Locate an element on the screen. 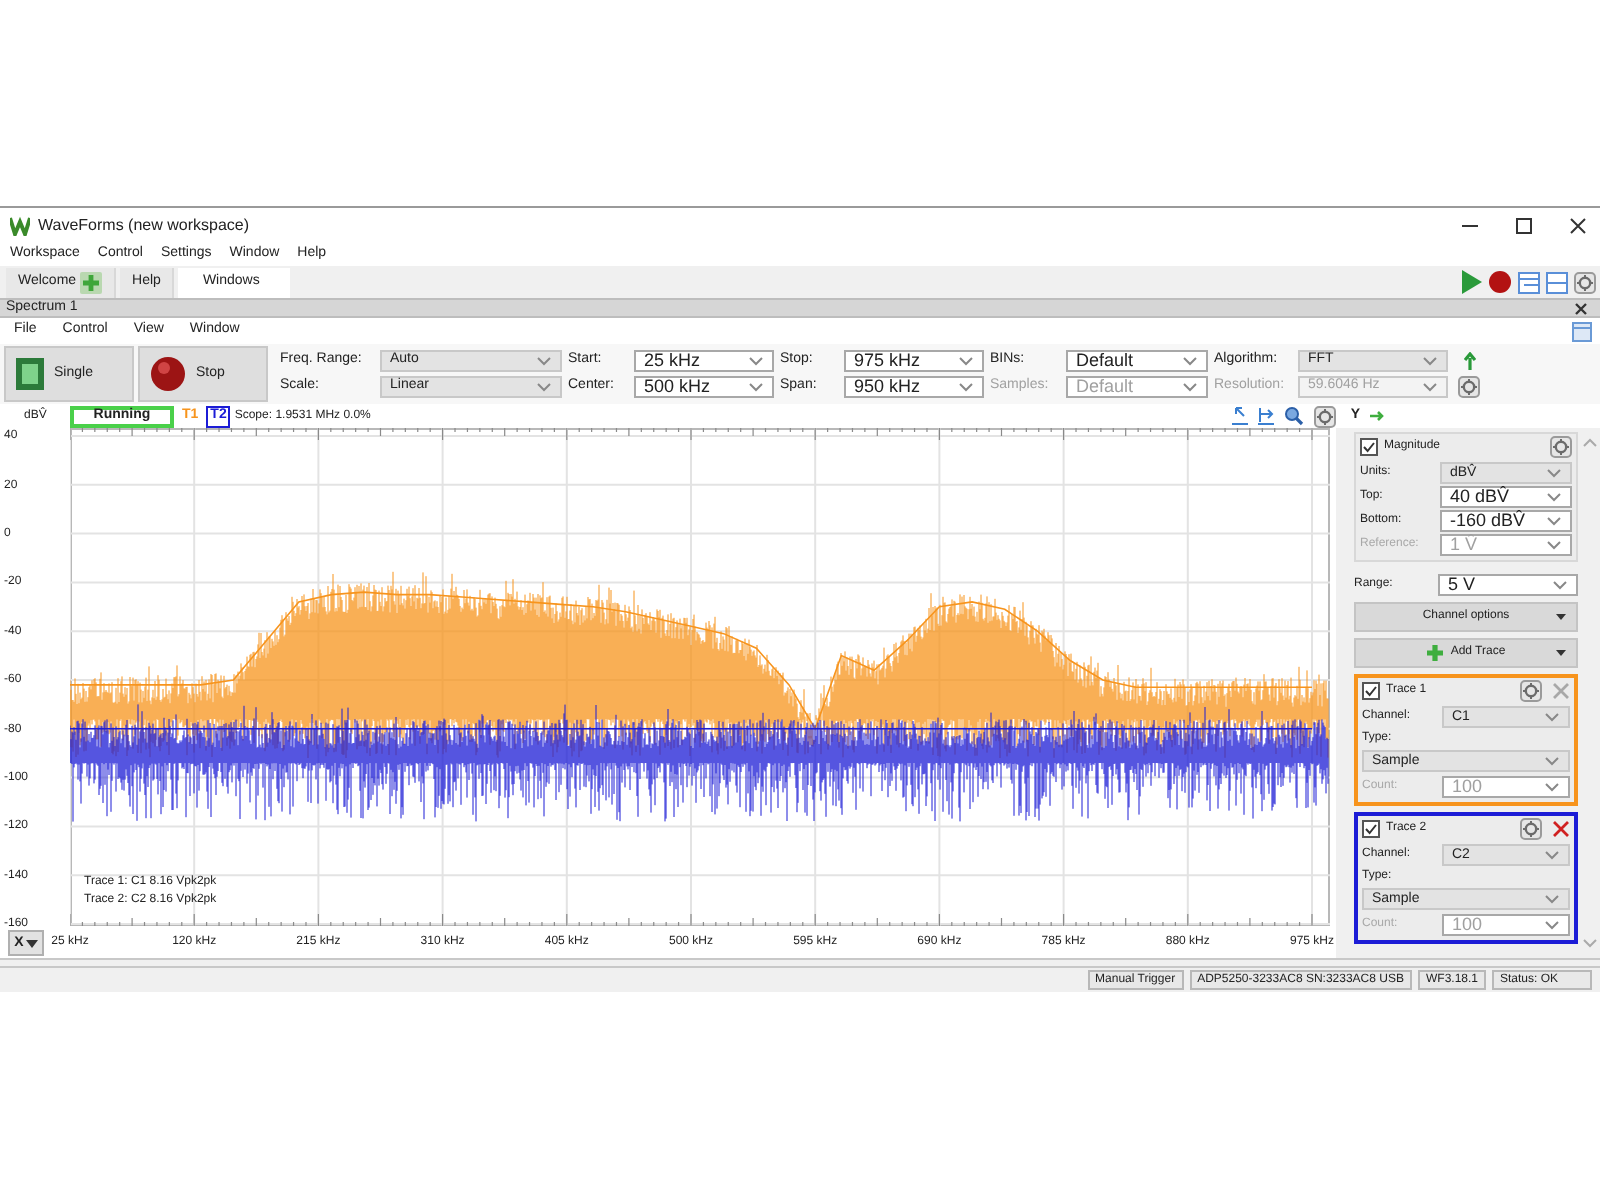 The width and height of the screenshot is (1600, 1200). dropdown: 25 kHz is located at coordinates (704, 361).